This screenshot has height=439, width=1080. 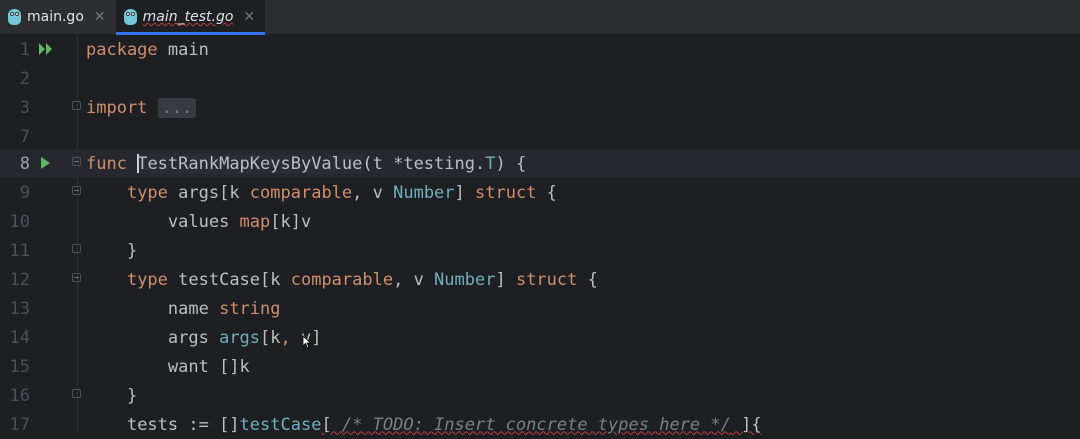 I want to click on code-line: 10 values map[k]v, so click(x=540, y=221).